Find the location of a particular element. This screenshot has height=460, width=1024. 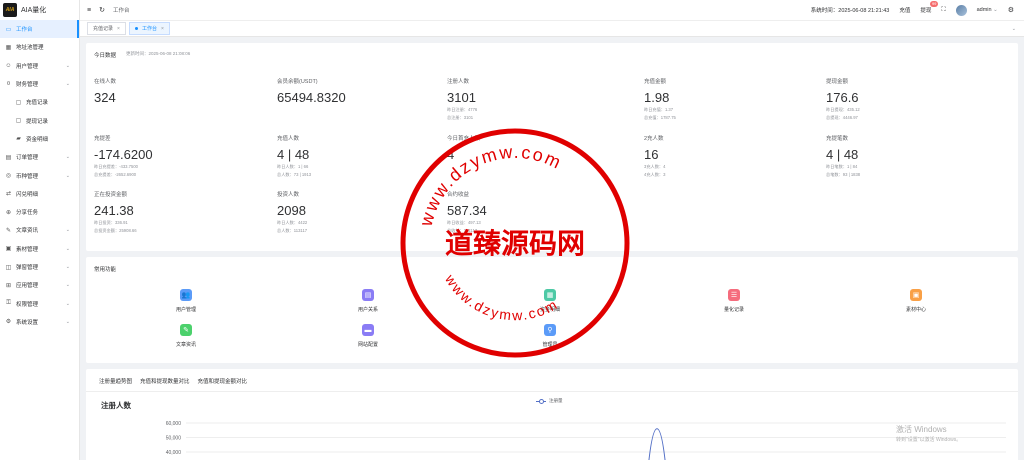

fullscreen-icon: ⛶ is located at coordinates (943, 10).